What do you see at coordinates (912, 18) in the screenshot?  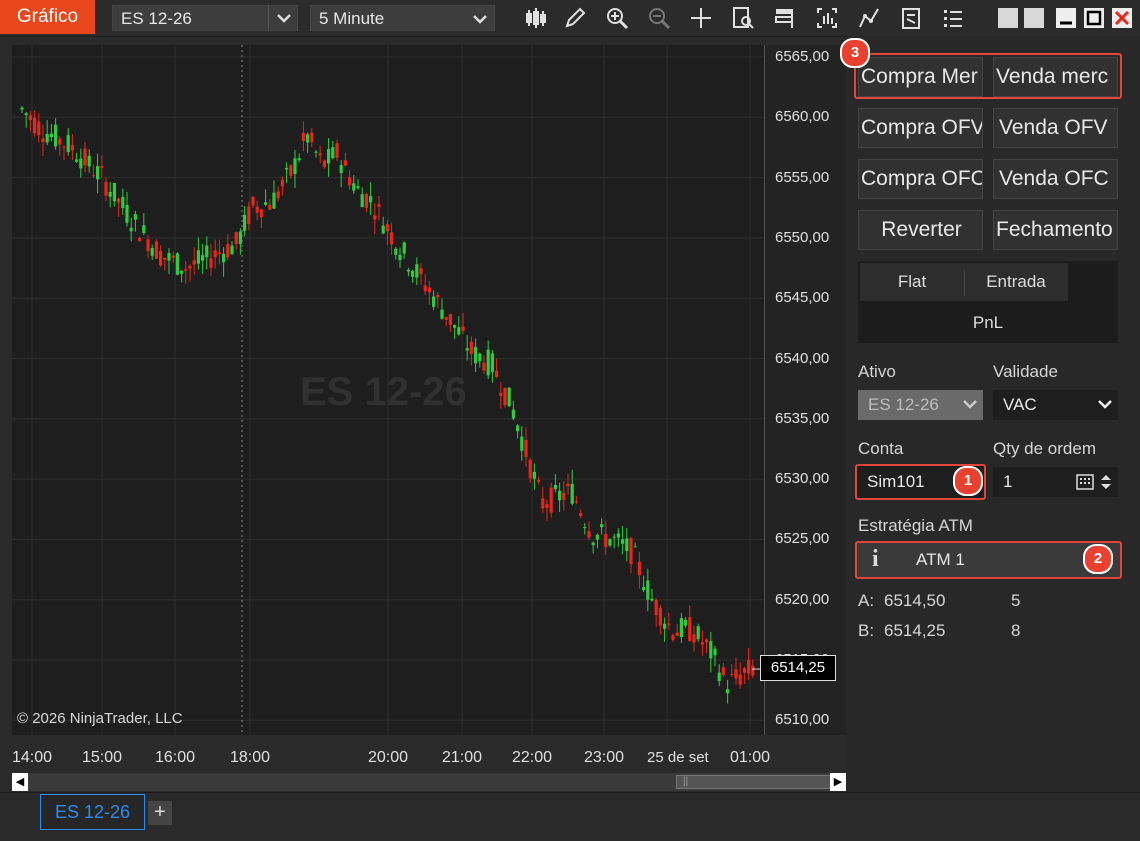 I see `properties-icon` at bounding box center [912, 18].